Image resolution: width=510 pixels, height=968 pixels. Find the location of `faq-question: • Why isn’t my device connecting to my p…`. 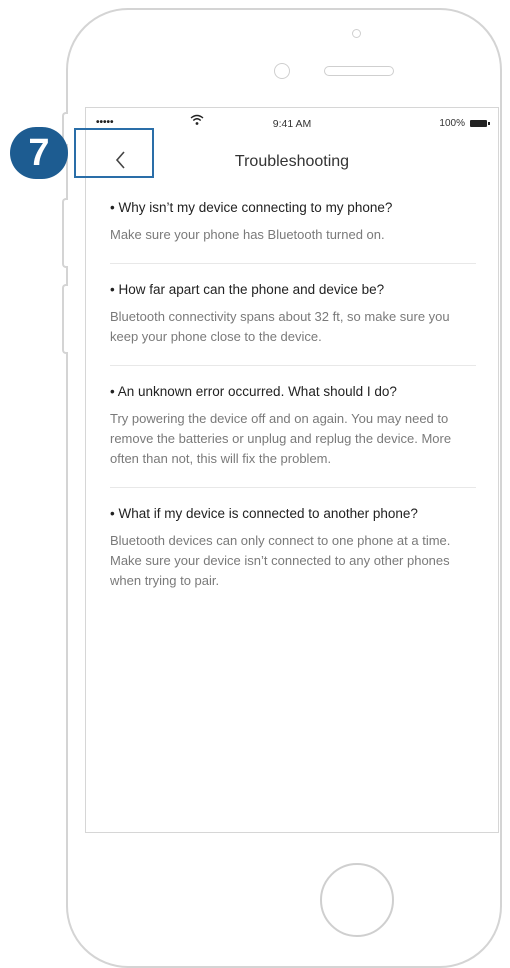

faq-question: • Why isn’t my device connecting to my p… is located at coordinates (251, 207).